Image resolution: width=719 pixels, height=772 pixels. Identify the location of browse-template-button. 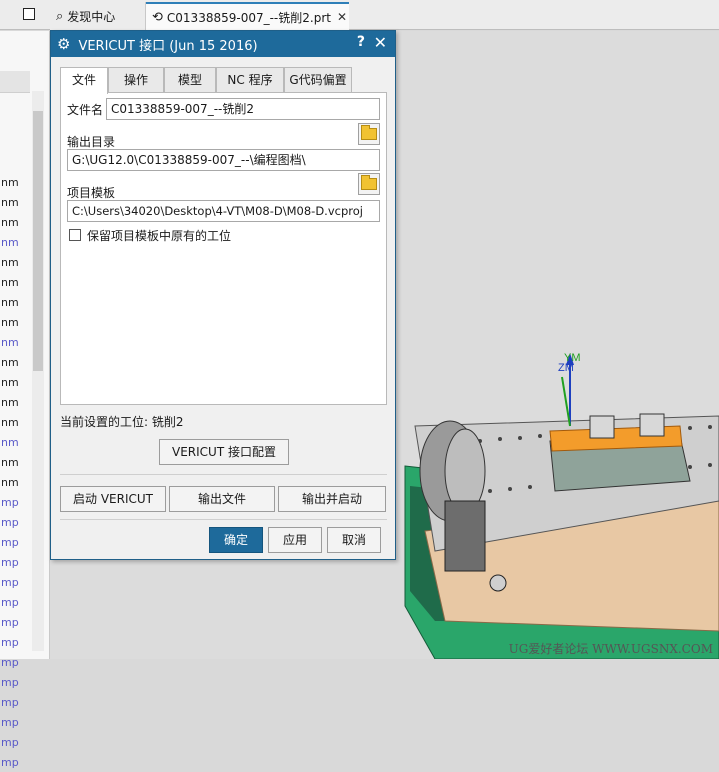
(369, 184).